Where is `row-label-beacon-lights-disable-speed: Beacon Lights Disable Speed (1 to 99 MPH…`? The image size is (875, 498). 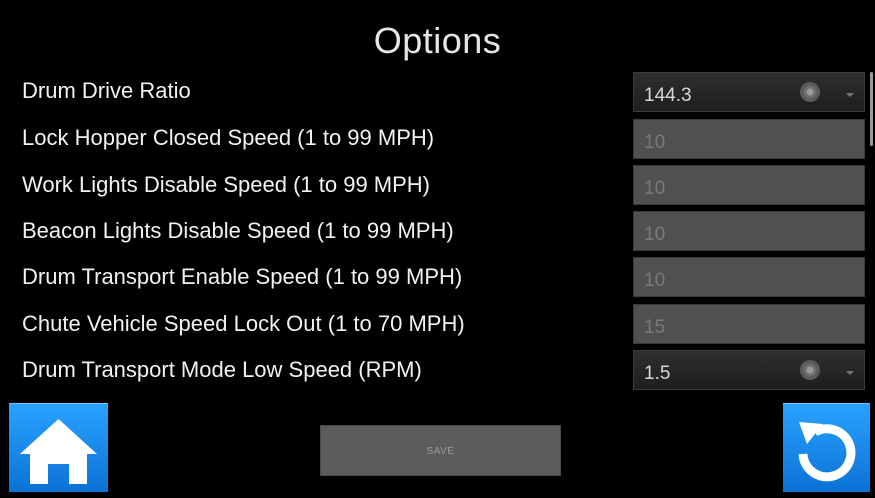
row-label-beacon-lights-disable-speed: Beacon Lights Disable Speed (1 to 99 MPH… is located at coordinates (238, 230).